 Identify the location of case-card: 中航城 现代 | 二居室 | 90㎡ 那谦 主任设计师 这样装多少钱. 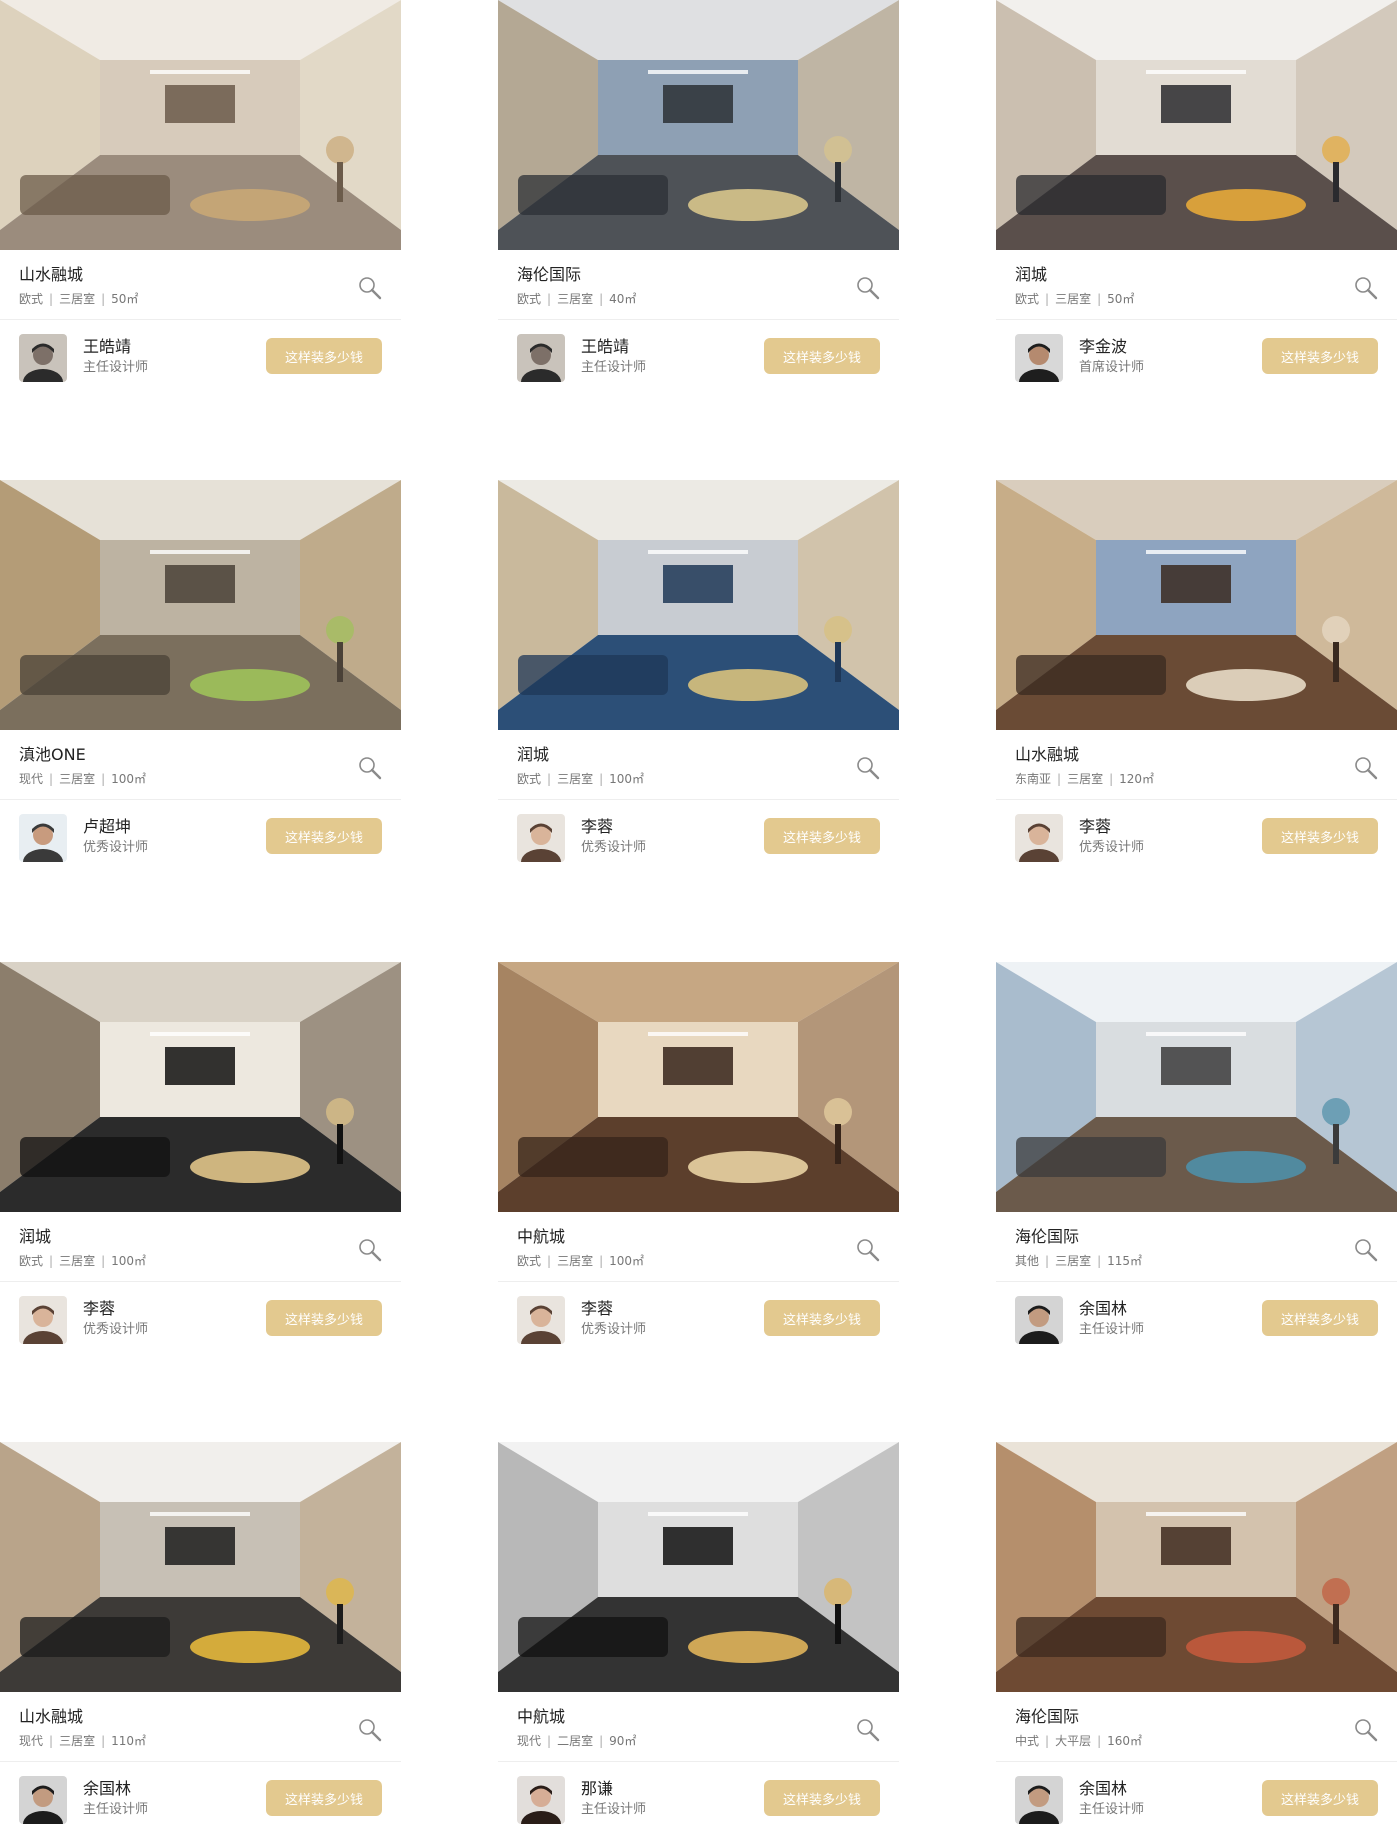
(698, 1642).